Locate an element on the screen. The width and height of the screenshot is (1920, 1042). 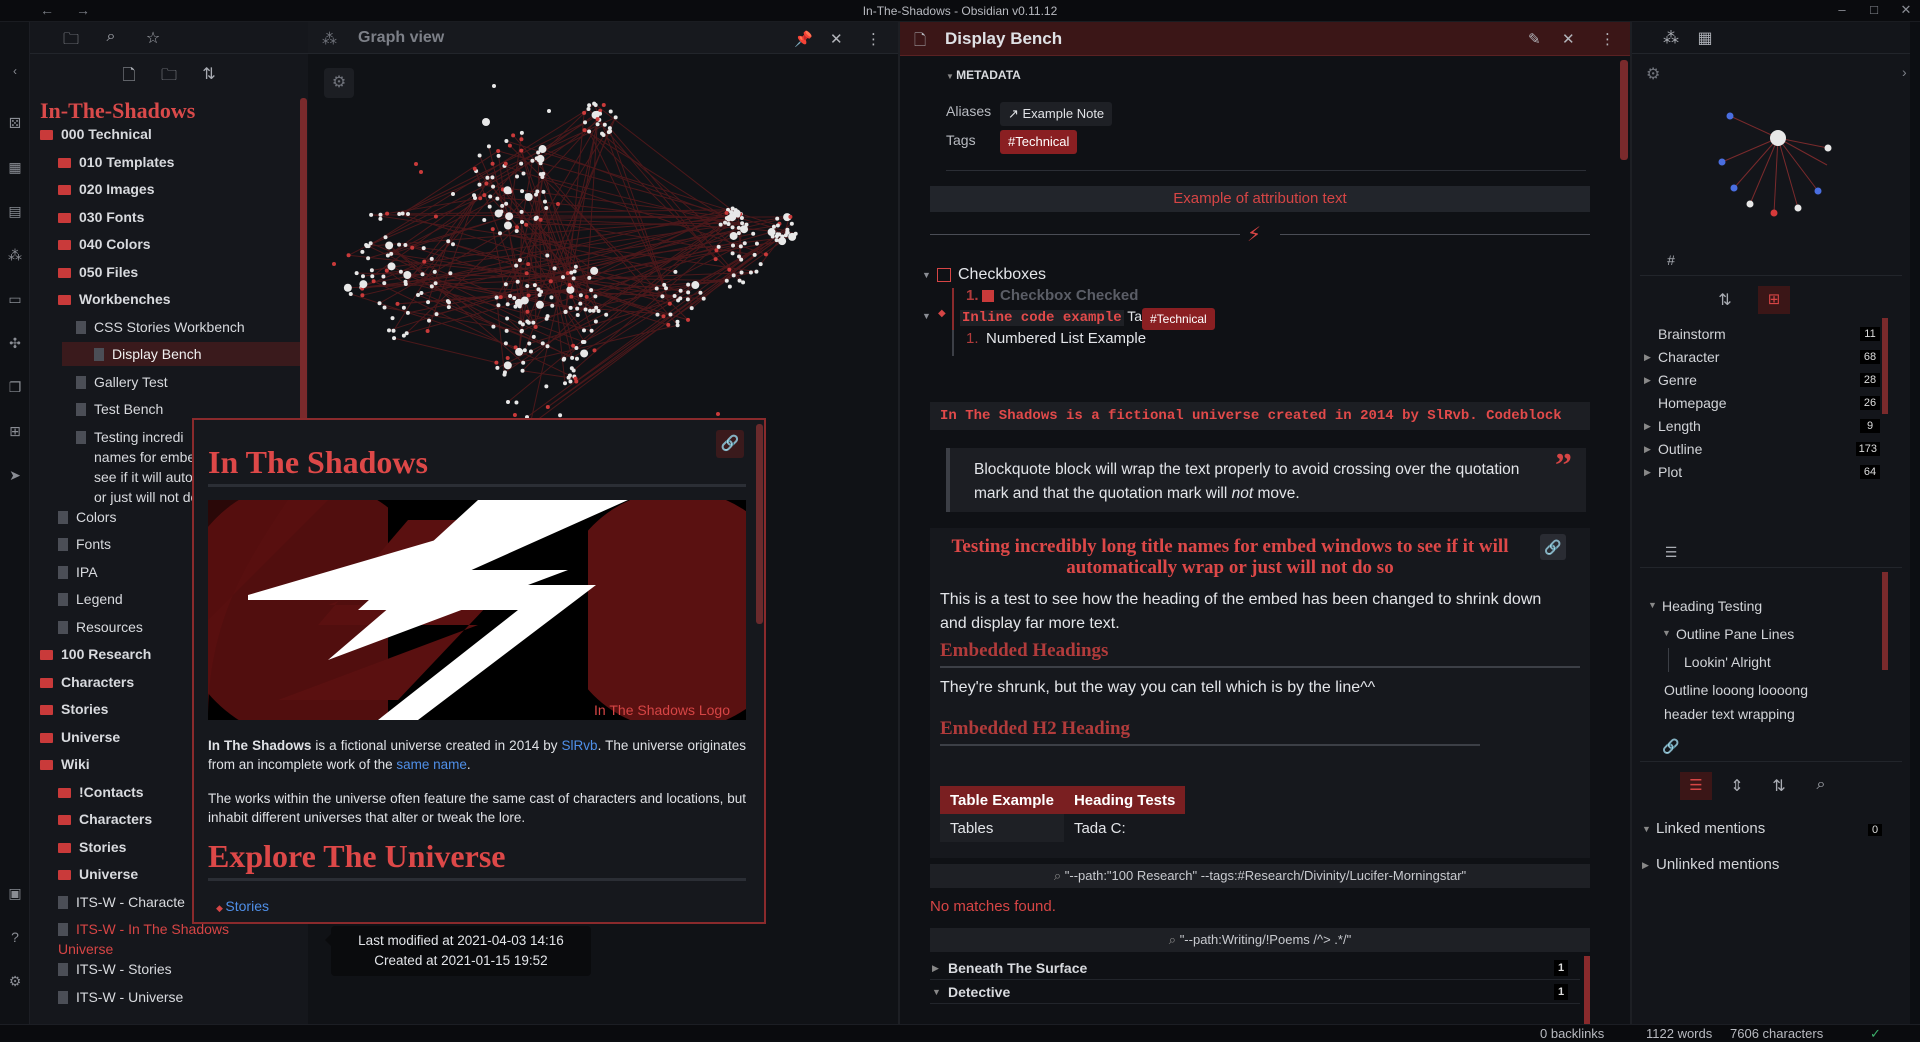
graph-node is located at coordinates (362, 295).